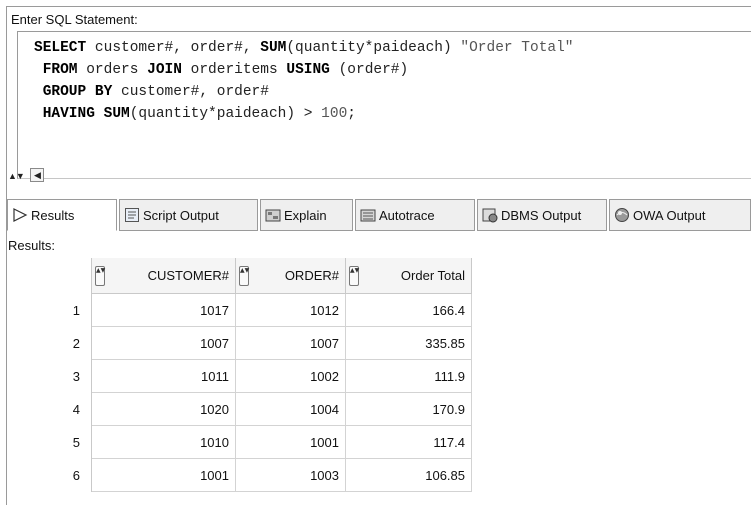 The width and height of the screenshot is (751, 505). I want to click on sql-token: (quantity*paideach), so click(373, 48).